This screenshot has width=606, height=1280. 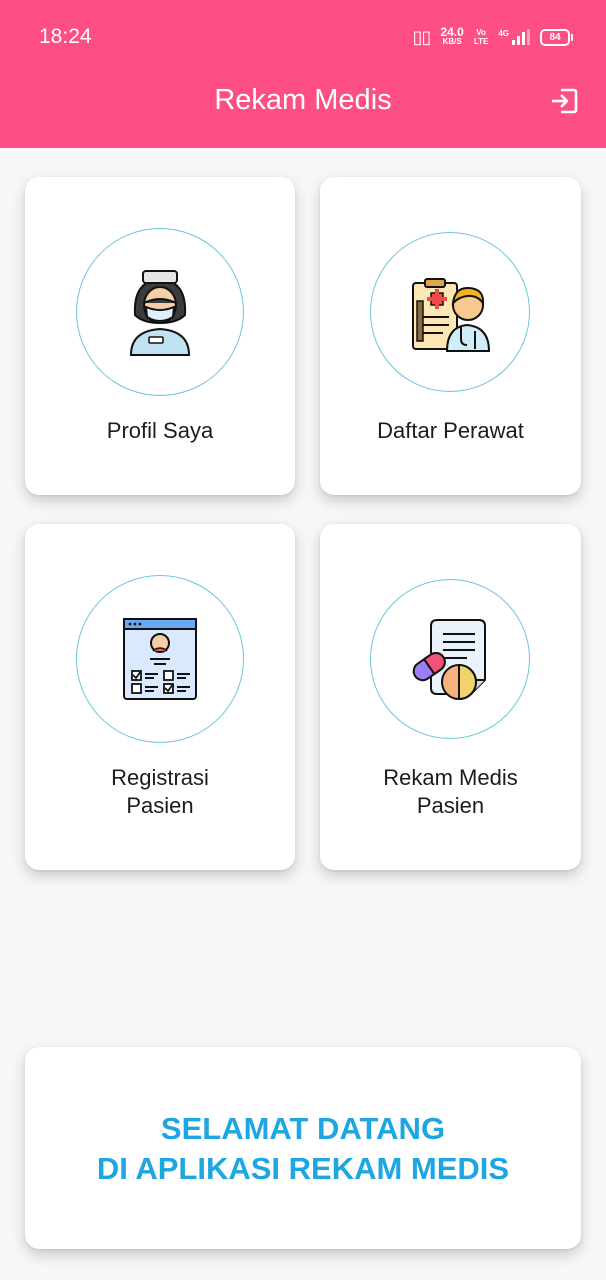 I want to click on menu-label: Daftar Perawat, so click(x=450, y=430).